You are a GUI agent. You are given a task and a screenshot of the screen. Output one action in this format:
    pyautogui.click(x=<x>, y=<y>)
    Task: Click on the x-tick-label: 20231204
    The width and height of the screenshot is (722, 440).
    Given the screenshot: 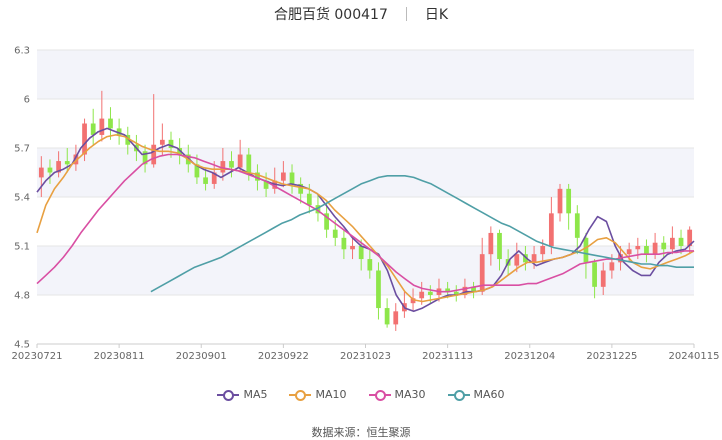 What is the action you would take?
    pyautogui.click(x=529, y=356)
    